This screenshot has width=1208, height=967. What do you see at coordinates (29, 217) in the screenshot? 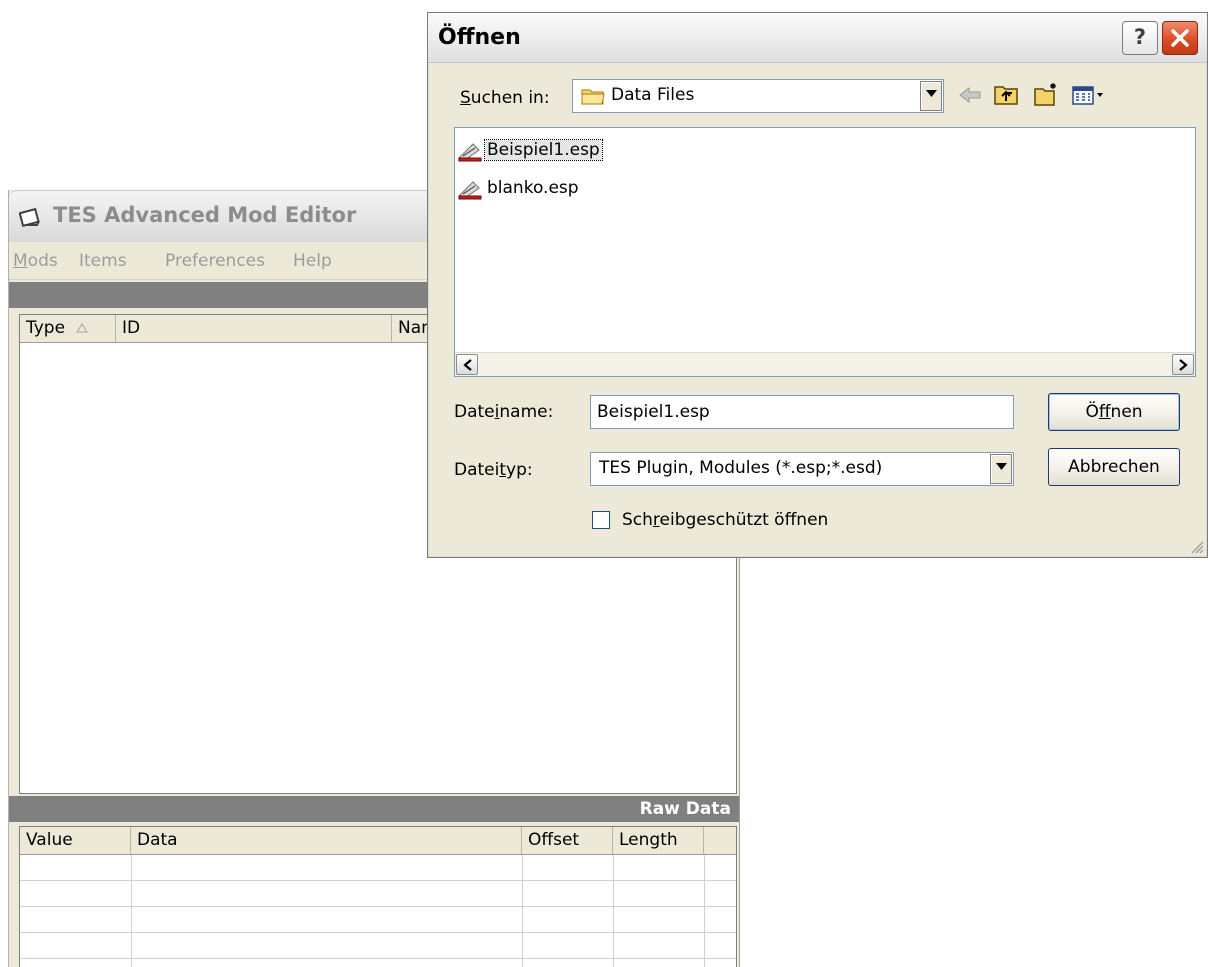
I see `app-icon` at bounding box center [29, 217].